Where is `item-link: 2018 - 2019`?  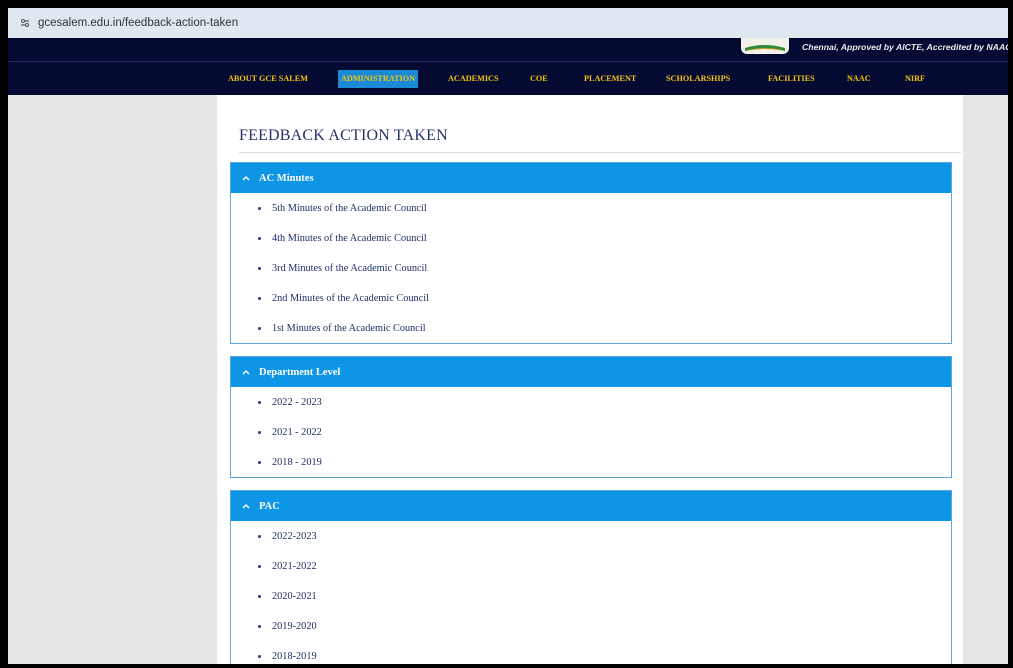
item-link: 2018 - 2019 is located at coordinates (297, 462).